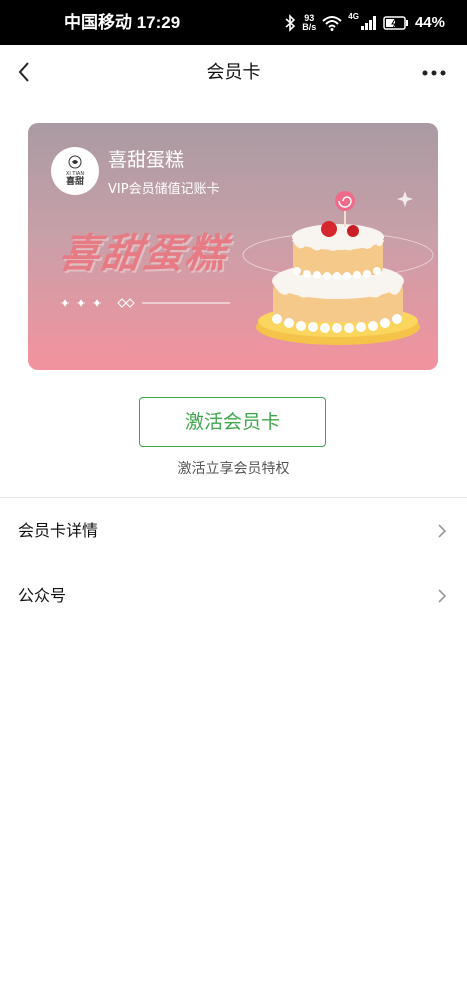 This screenshot has width=467, height=1000. I want to click on net-speed: 93 B/s, so click(309, 22).